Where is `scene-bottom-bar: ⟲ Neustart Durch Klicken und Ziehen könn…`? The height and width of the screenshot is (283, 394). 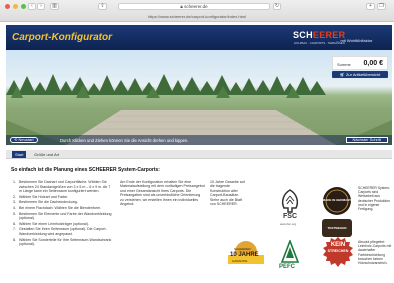 scene-bottom-bar: ⟲ Neustart Durch Klicken und Ziehen könn… is located at coordinates (199, 140).